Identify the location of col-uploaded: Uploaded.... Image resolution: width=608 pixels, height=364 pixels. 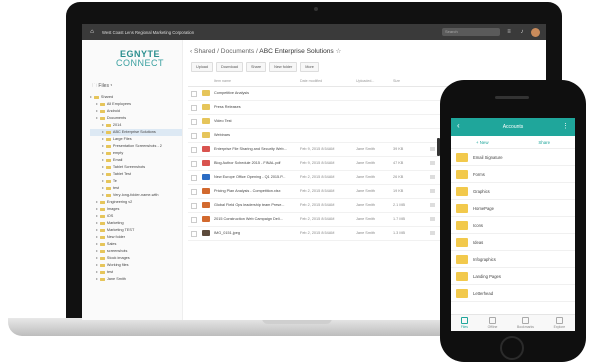
(365, 81).